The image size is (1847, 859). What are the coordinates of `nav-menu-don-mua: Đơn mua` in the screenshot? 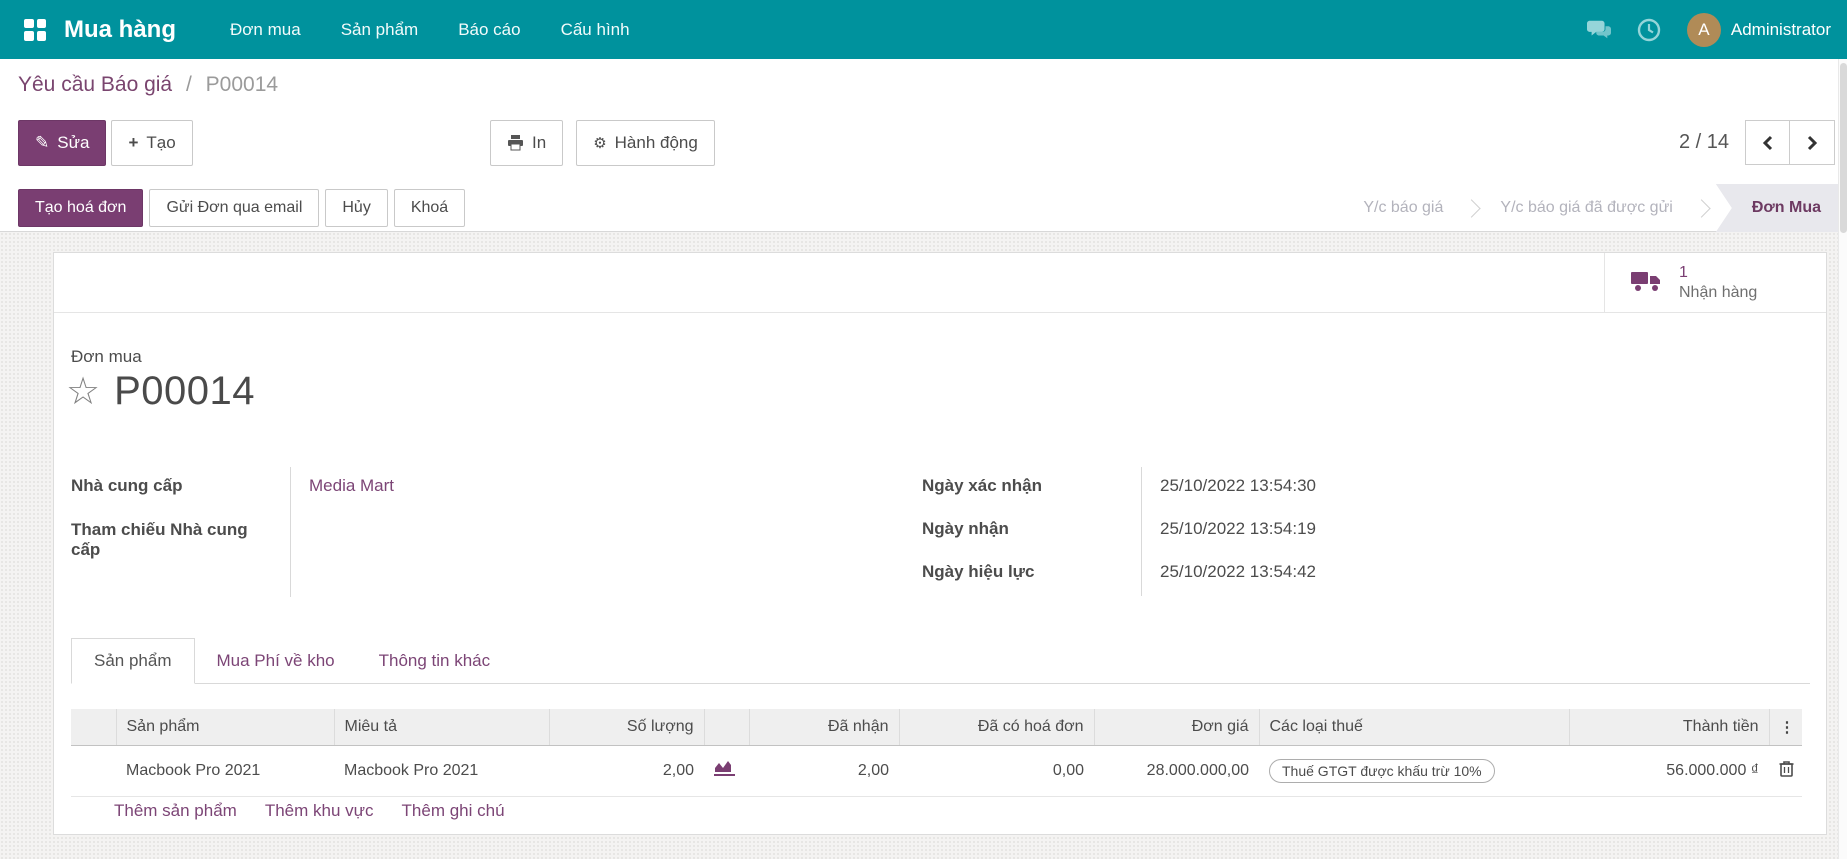 It's located at (265, 29).